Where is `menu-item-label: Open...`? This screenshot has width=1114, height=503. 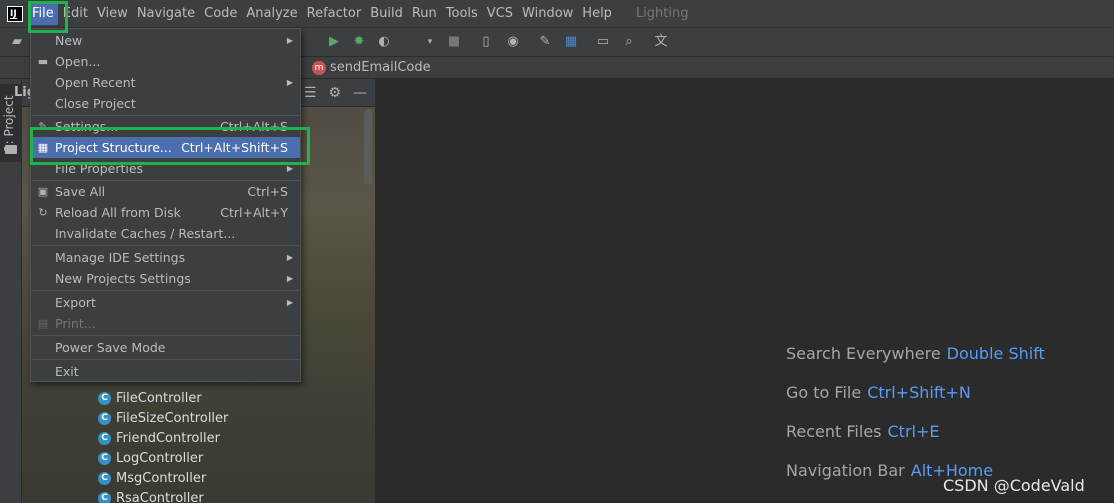 menu-item-label: Open... is located at coordinates (78, 61).